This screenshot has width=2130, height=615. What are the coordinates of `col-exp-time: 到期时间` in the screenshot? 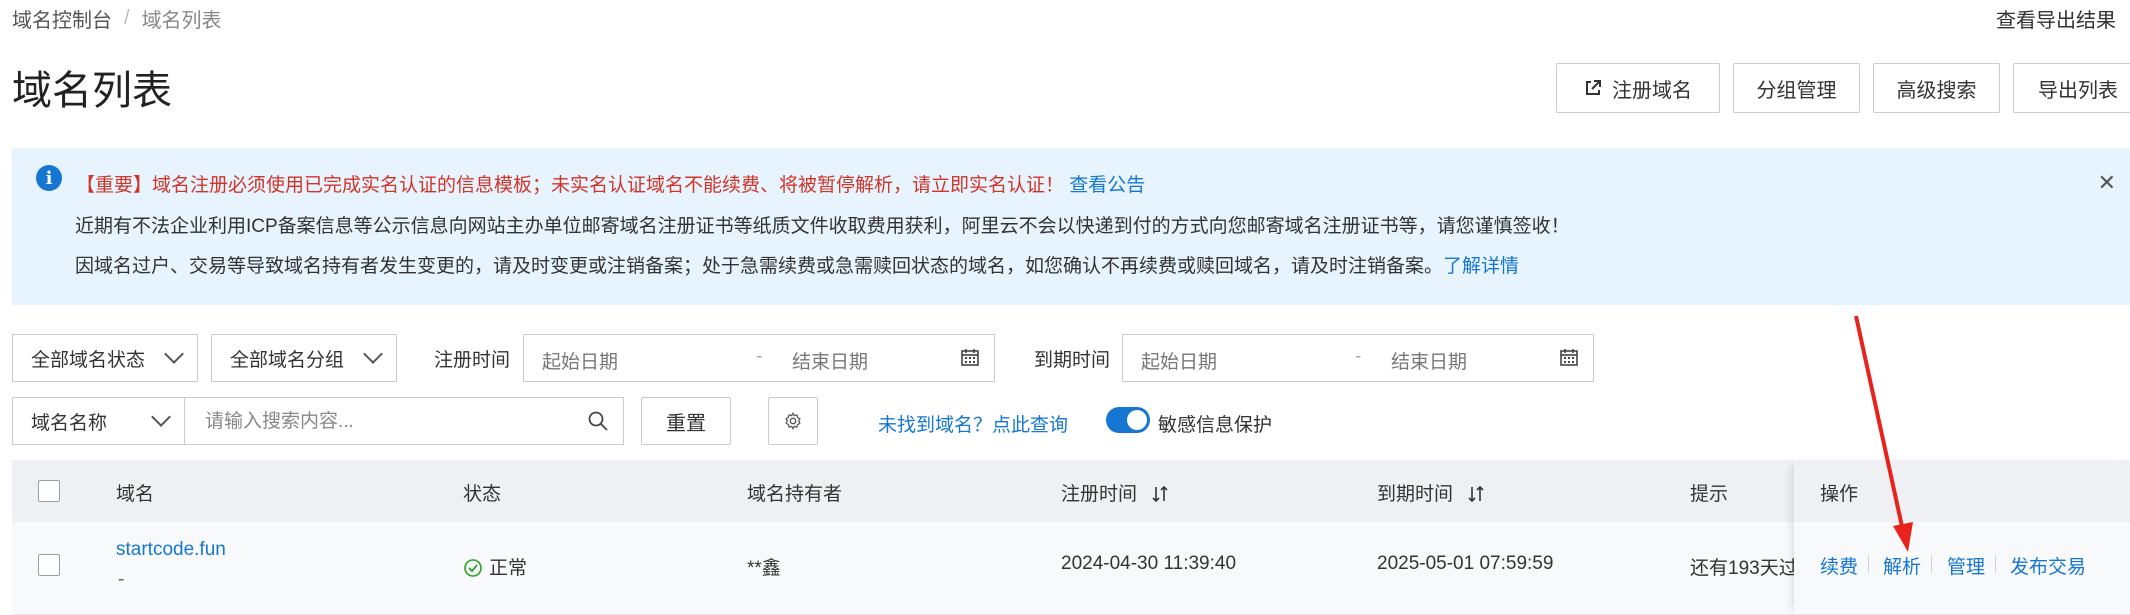 It's located at (1431, 492).